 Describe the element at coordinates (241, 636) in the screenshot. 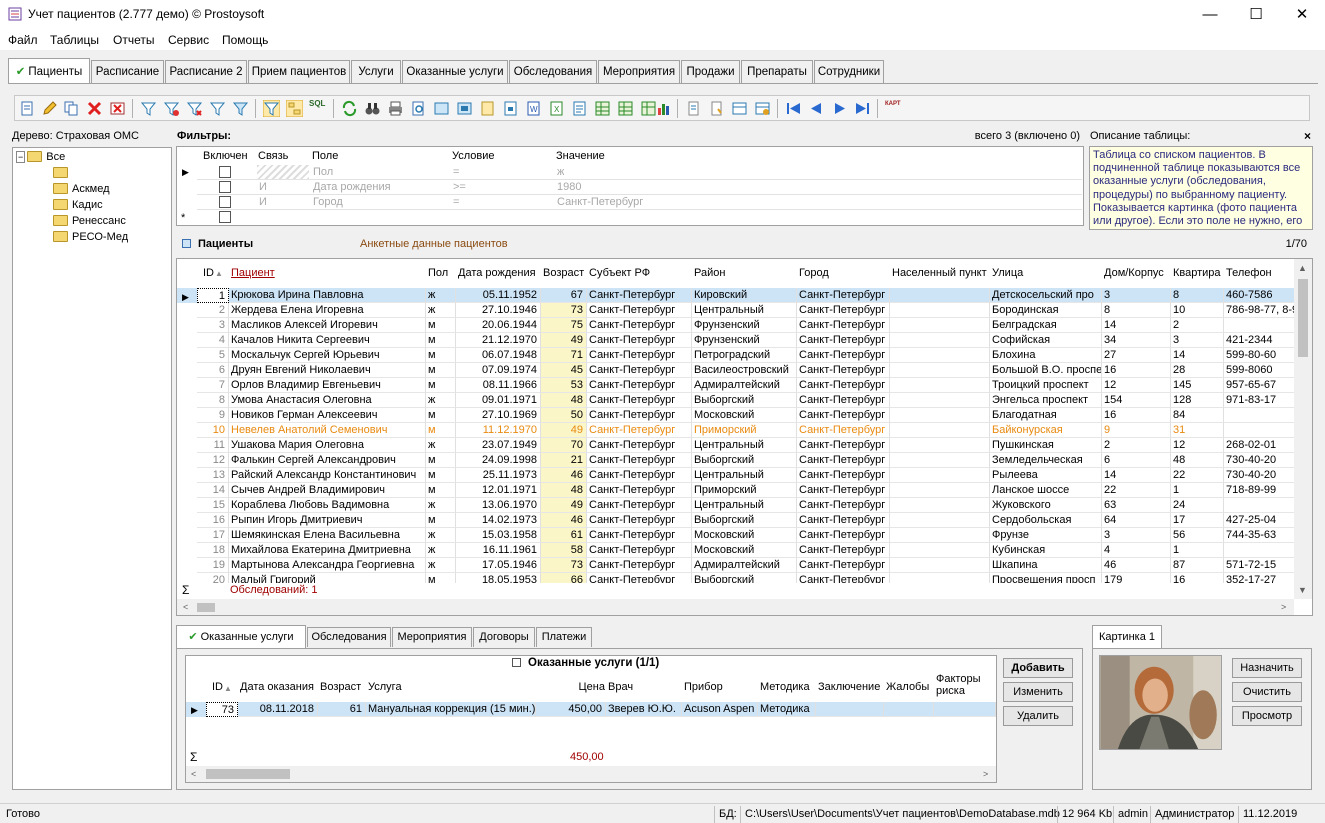

I see `tab-rendered-services-detail: ✔ Оказанные услуги` at that location.